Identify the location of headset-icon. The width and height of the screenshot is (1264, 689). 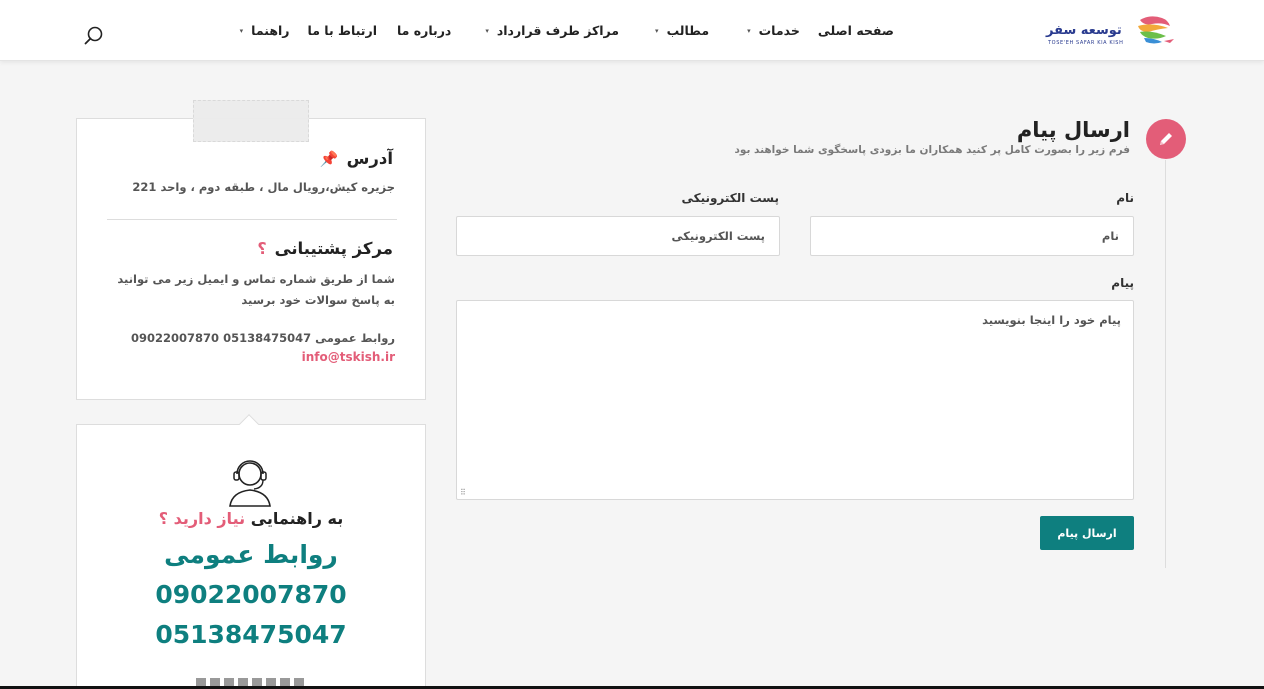
(250, 482).